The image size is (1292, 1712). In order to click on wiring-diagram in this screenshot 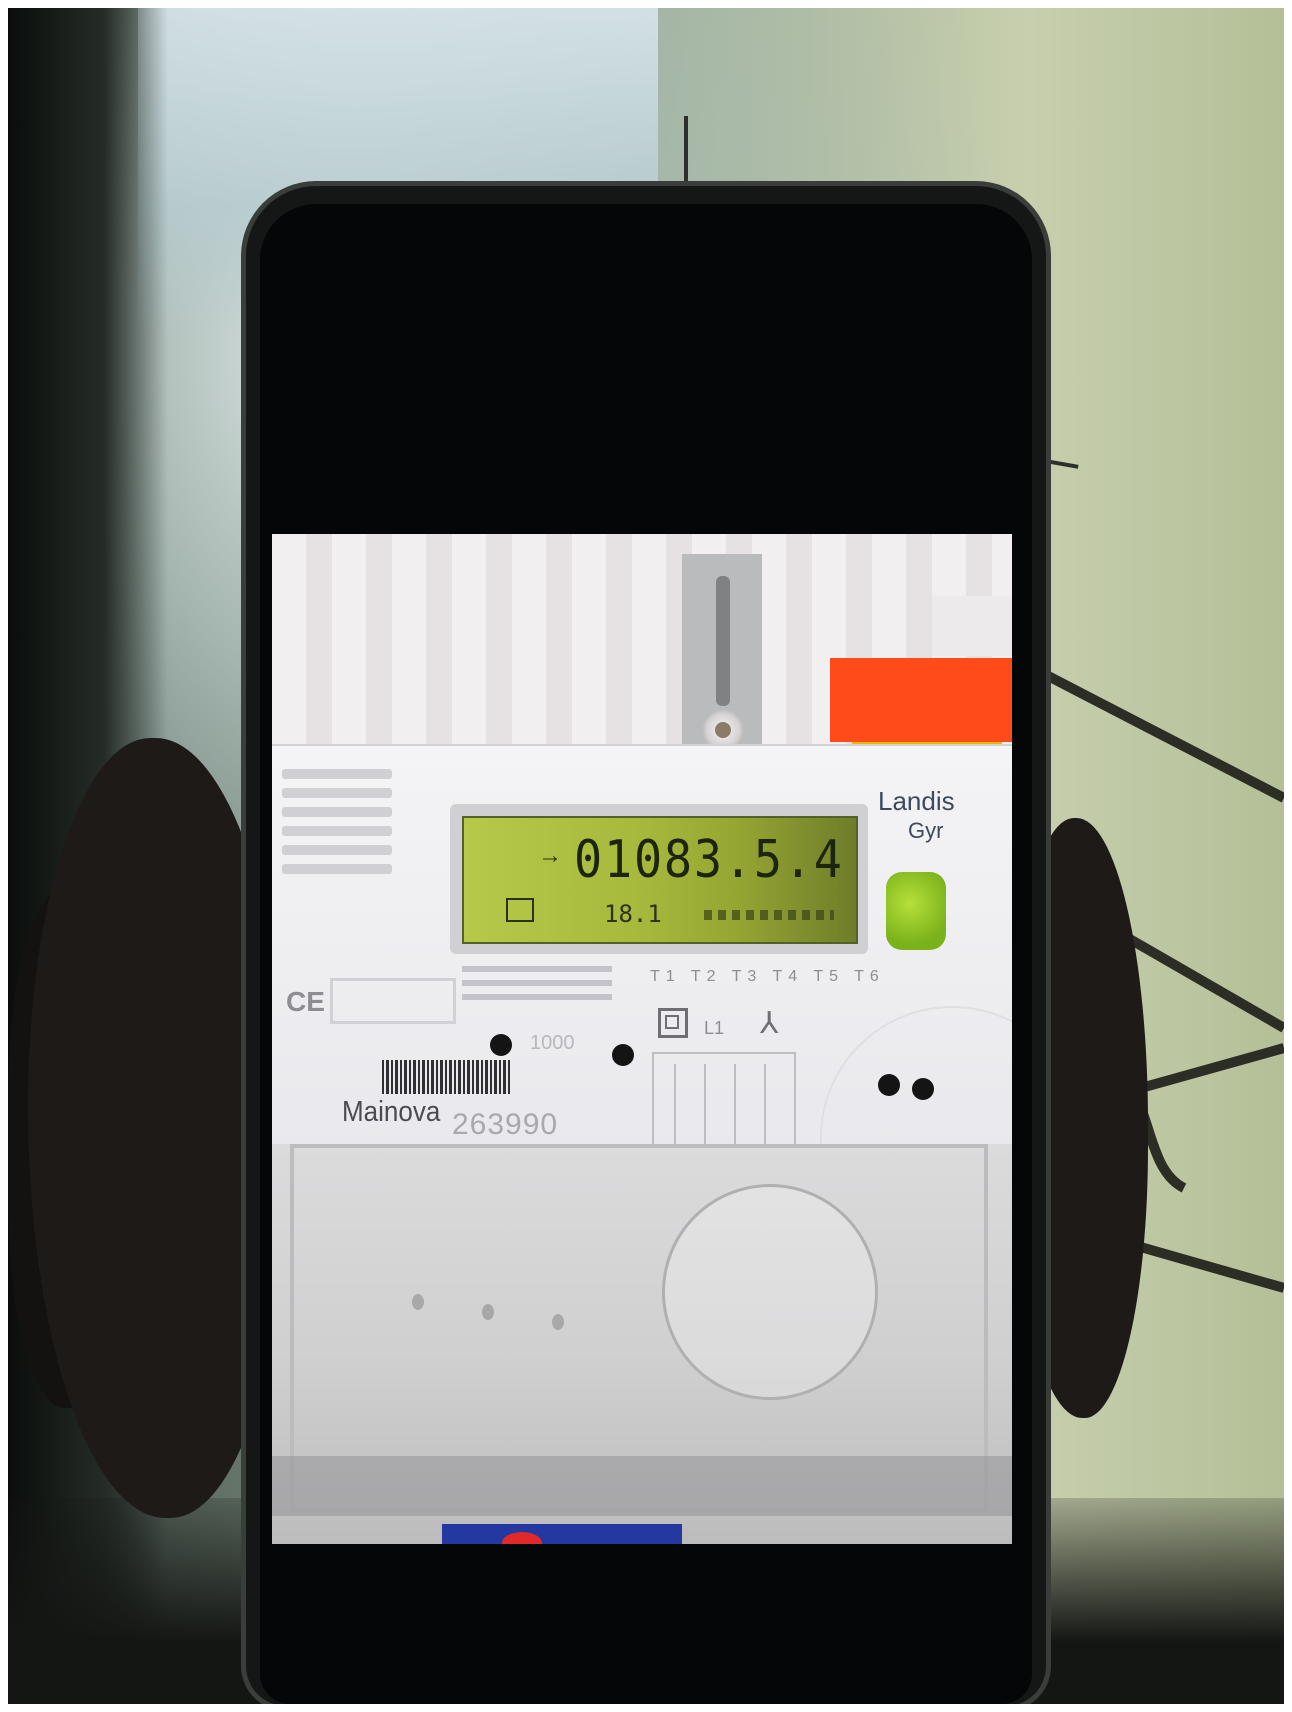, I will do `click(724, 1104)`.